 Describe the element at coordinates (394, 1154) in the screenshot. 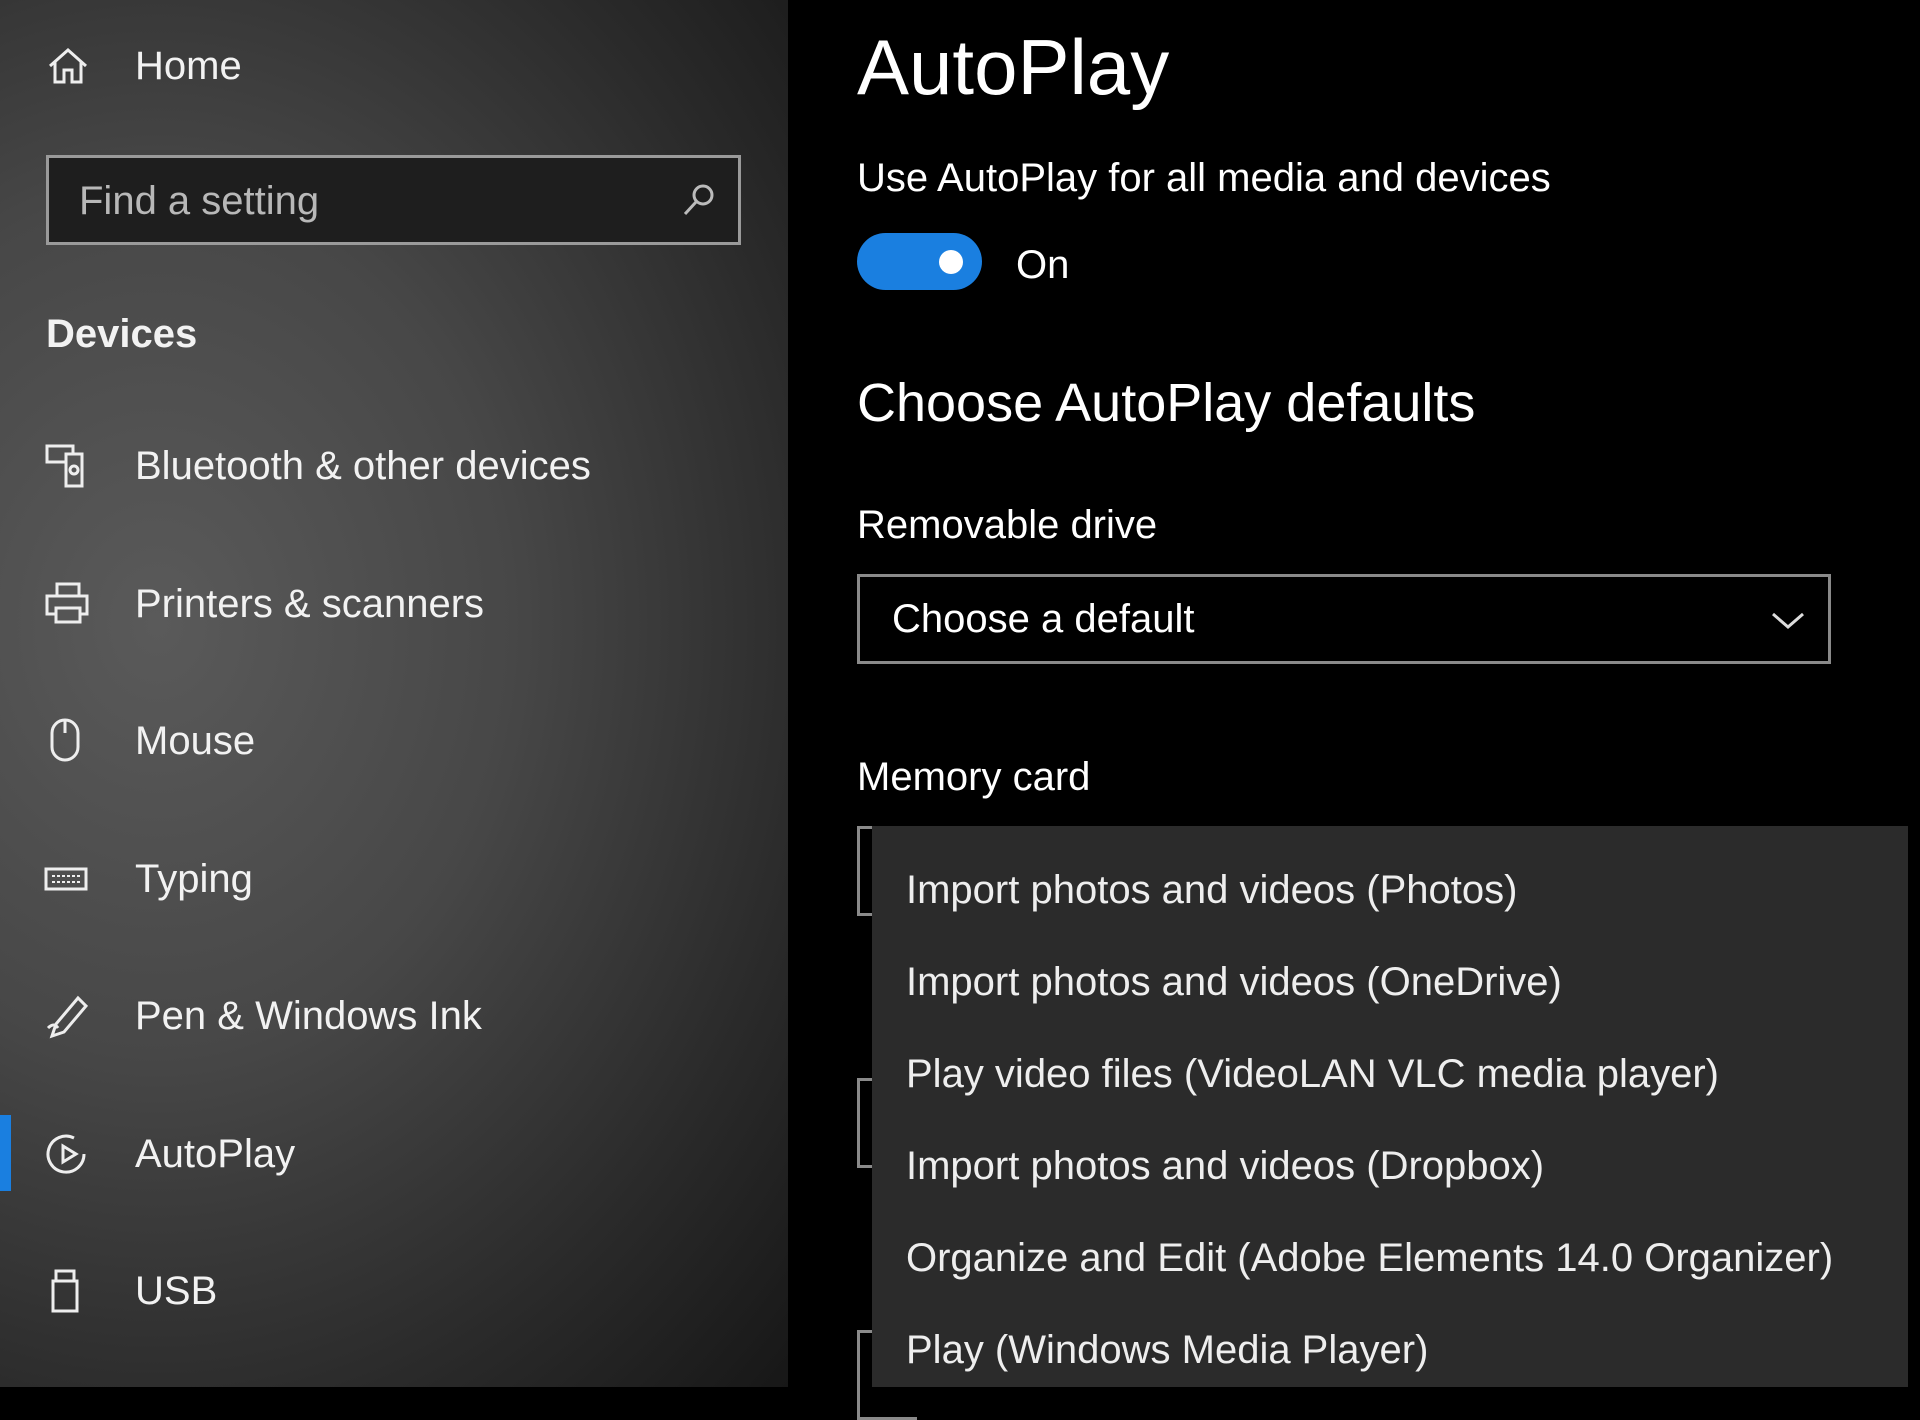

I see `sidebar-item-autoplay: AutoPlay` at that location.